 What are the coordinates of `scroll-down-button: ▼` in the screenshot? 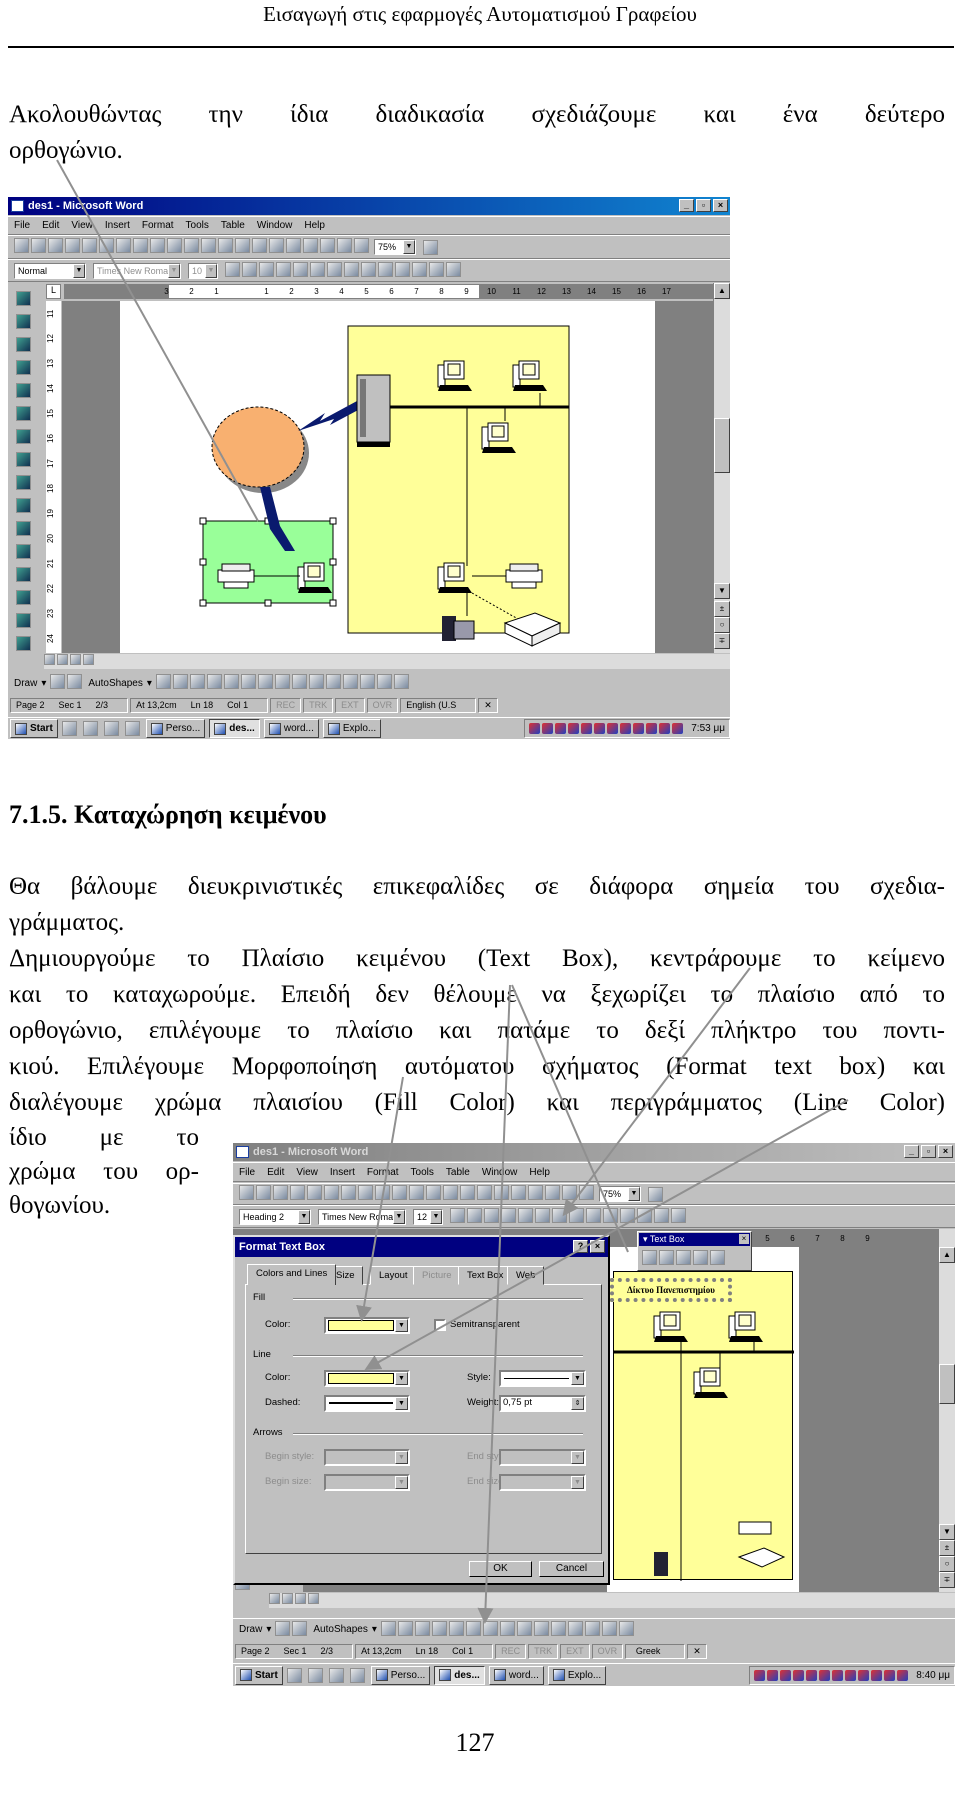 It's located at (722, 591).